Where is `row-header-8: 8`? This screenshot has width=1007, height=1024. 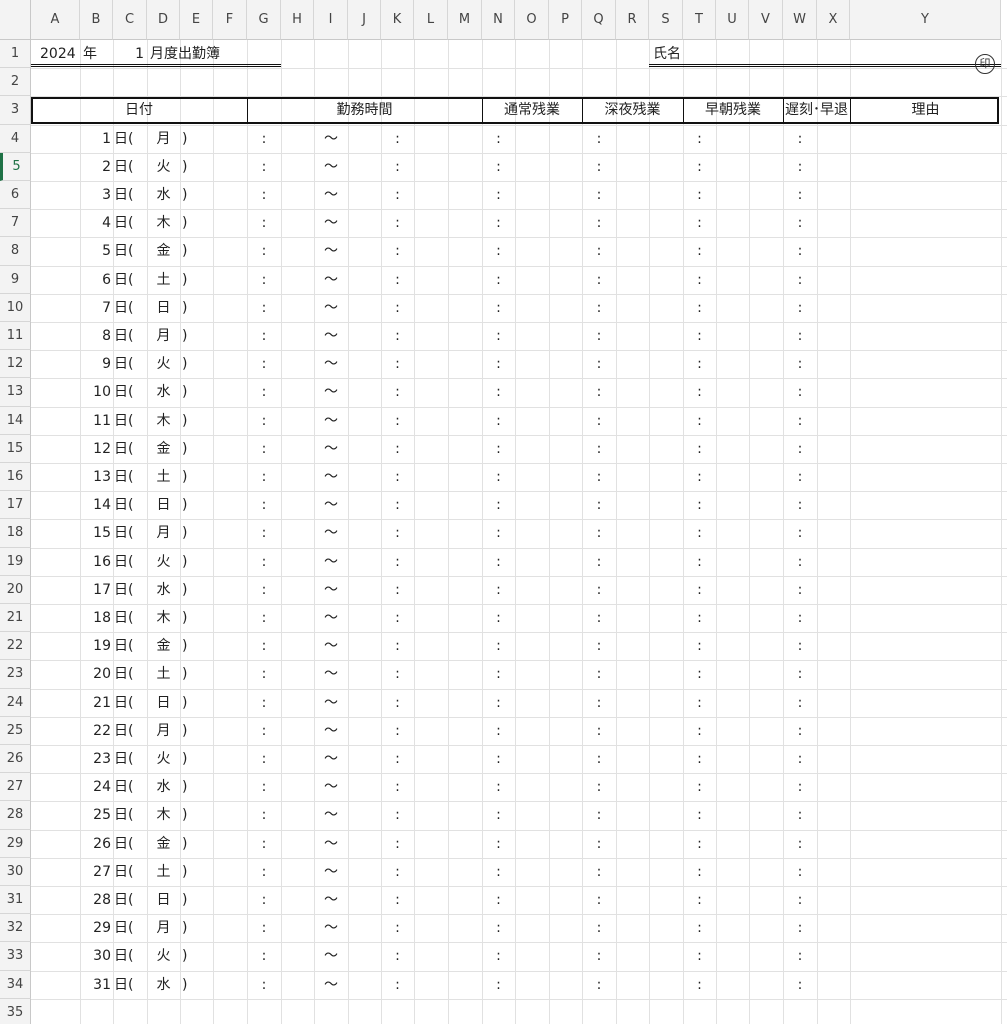 row-header-8: 8 is located at coordinates (15, 251).